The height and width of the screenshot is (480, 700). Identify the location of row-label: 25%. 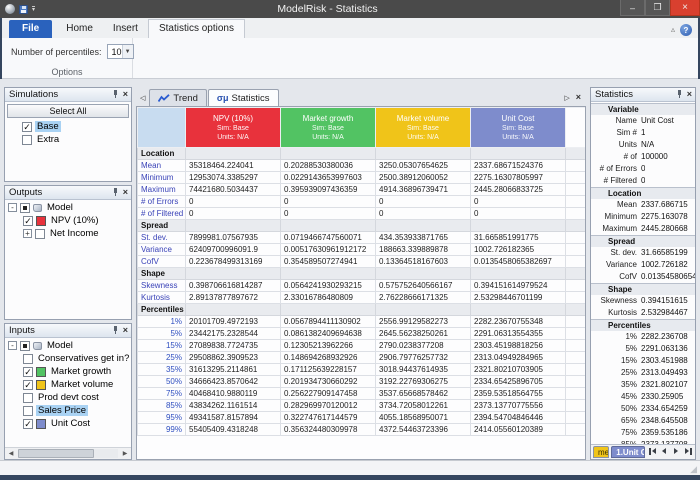
(161, 357).